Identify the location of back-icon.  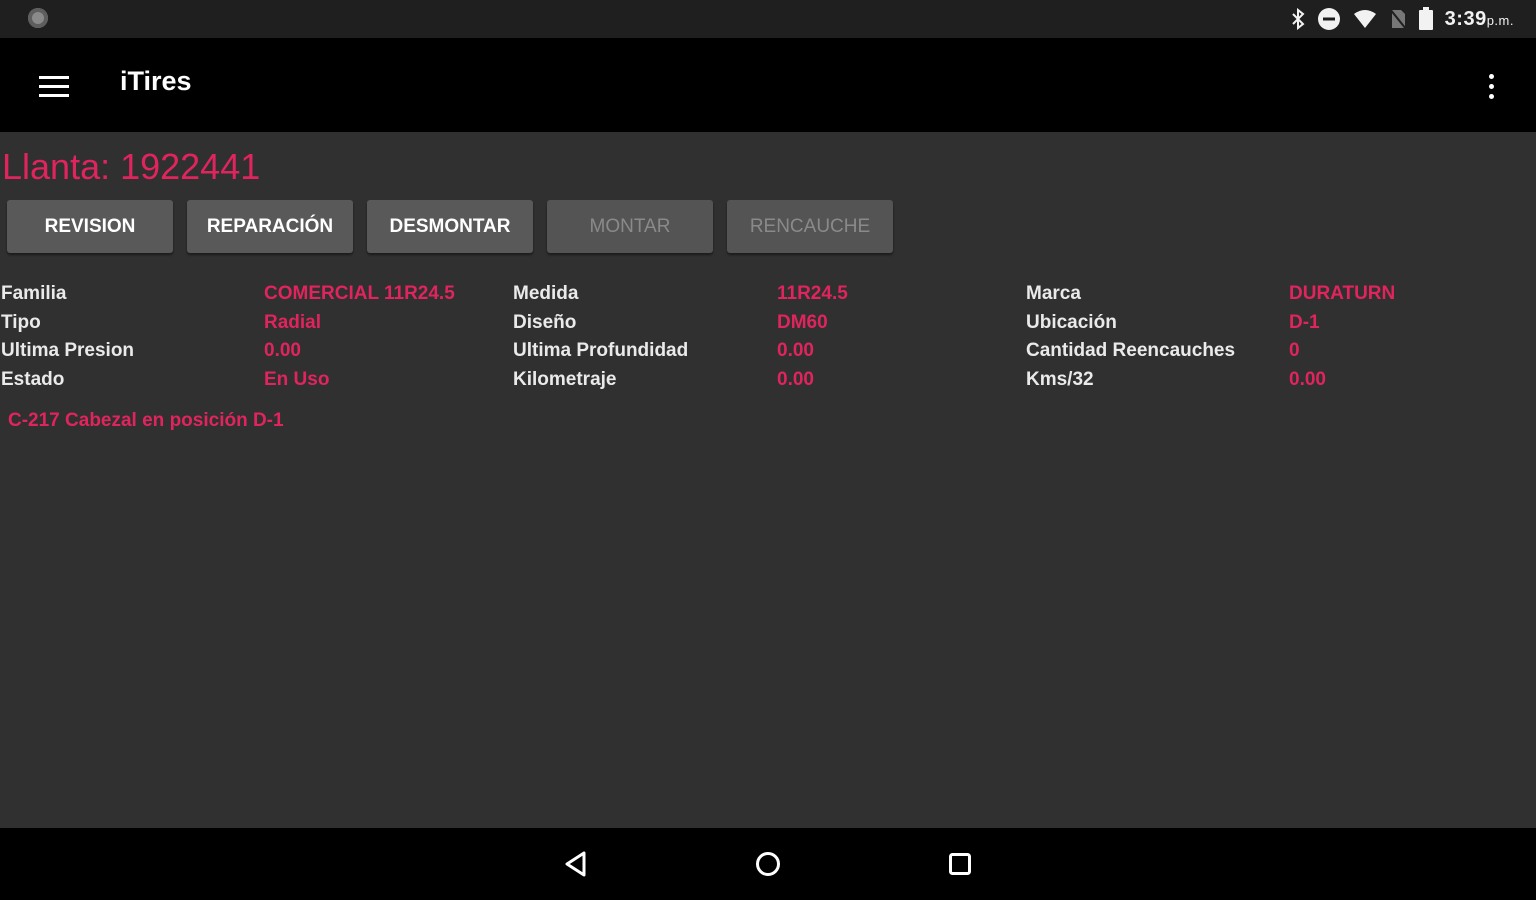
(576, 864).